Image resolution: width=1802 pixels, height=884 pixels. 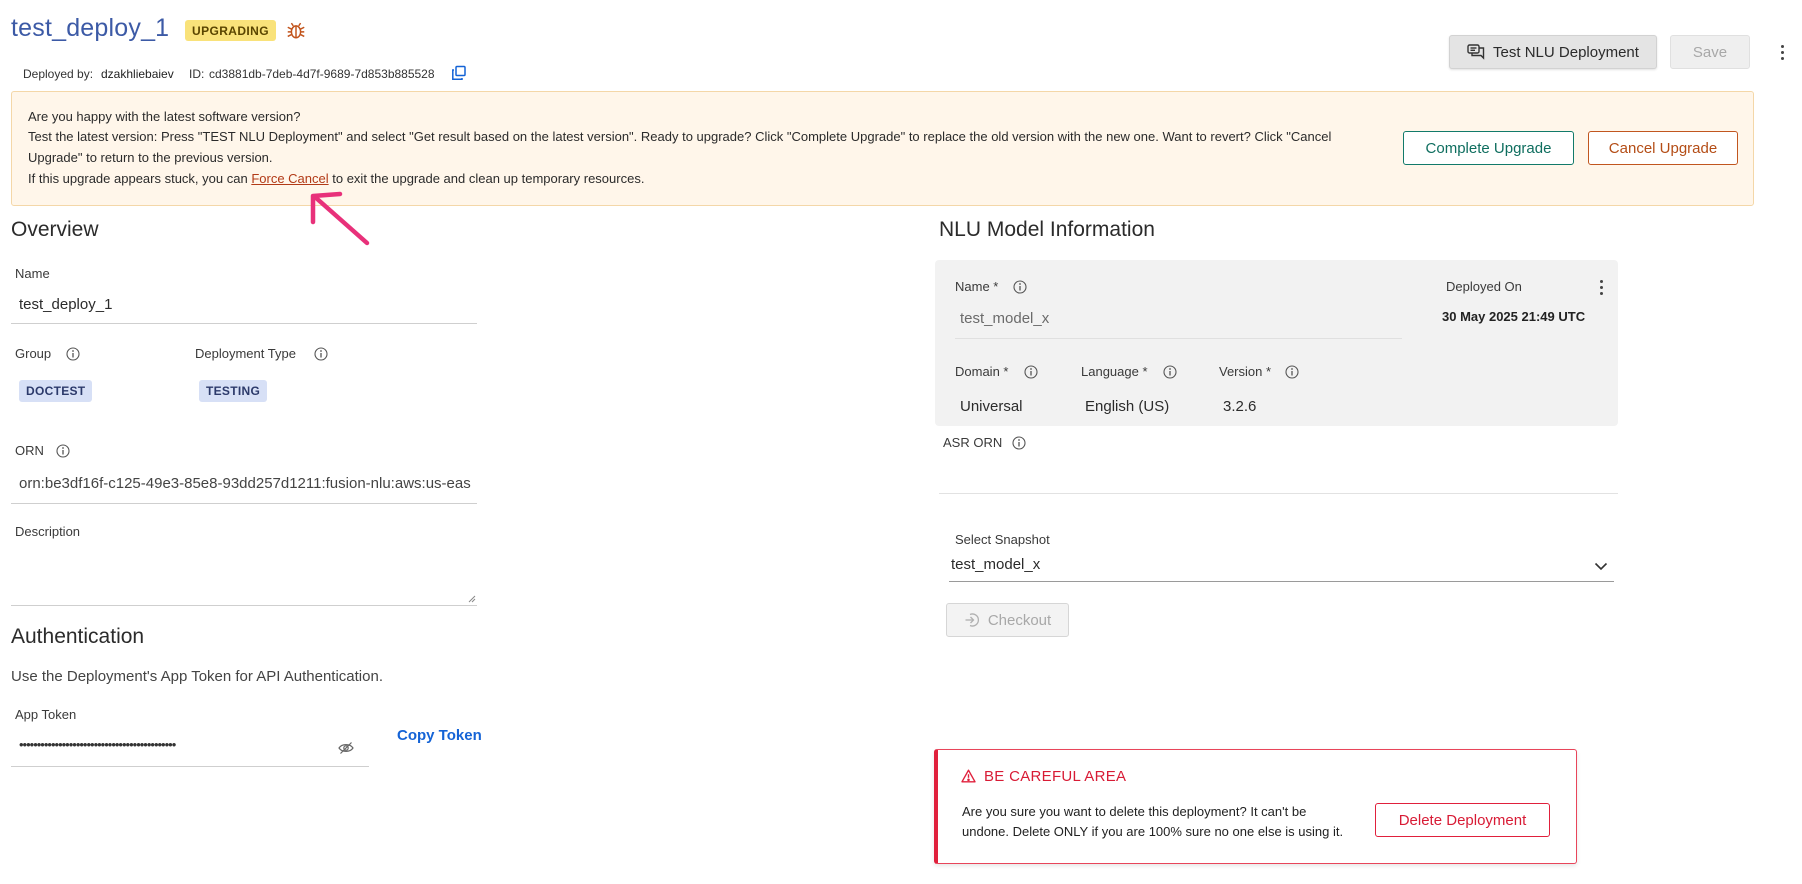 I want to click on deployed-on-label: Deployed On, so click(x=1484, y=286).